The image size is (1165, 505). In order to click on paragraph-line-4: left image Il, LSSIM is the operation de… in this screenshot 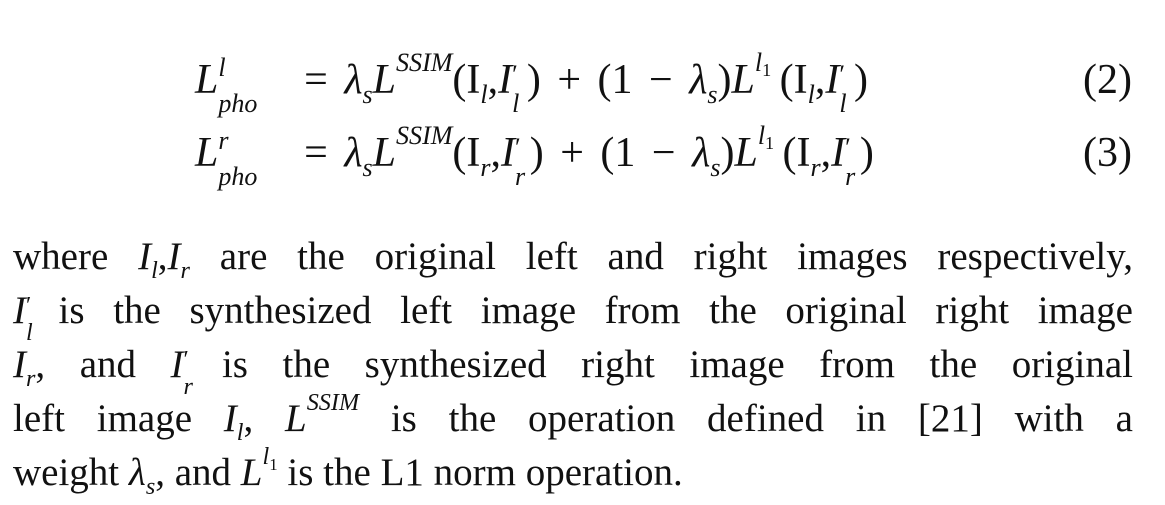, I will do `click(573, 418)`.